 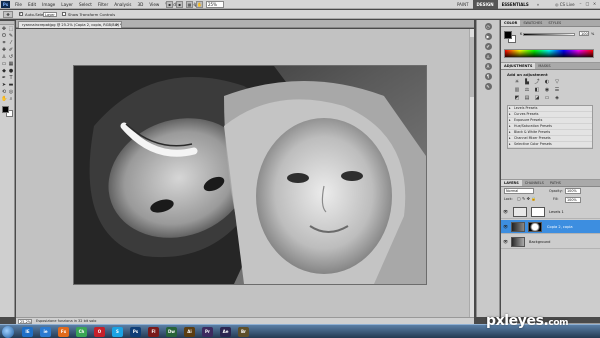 I want to click on taskbar-app-button: Fx, so click(x=63, y=332).